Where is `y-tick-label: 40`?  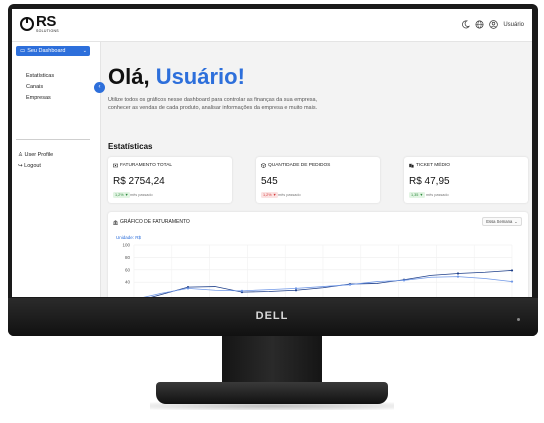 y-tick-label: 40 is located at coordinates (128, 282).